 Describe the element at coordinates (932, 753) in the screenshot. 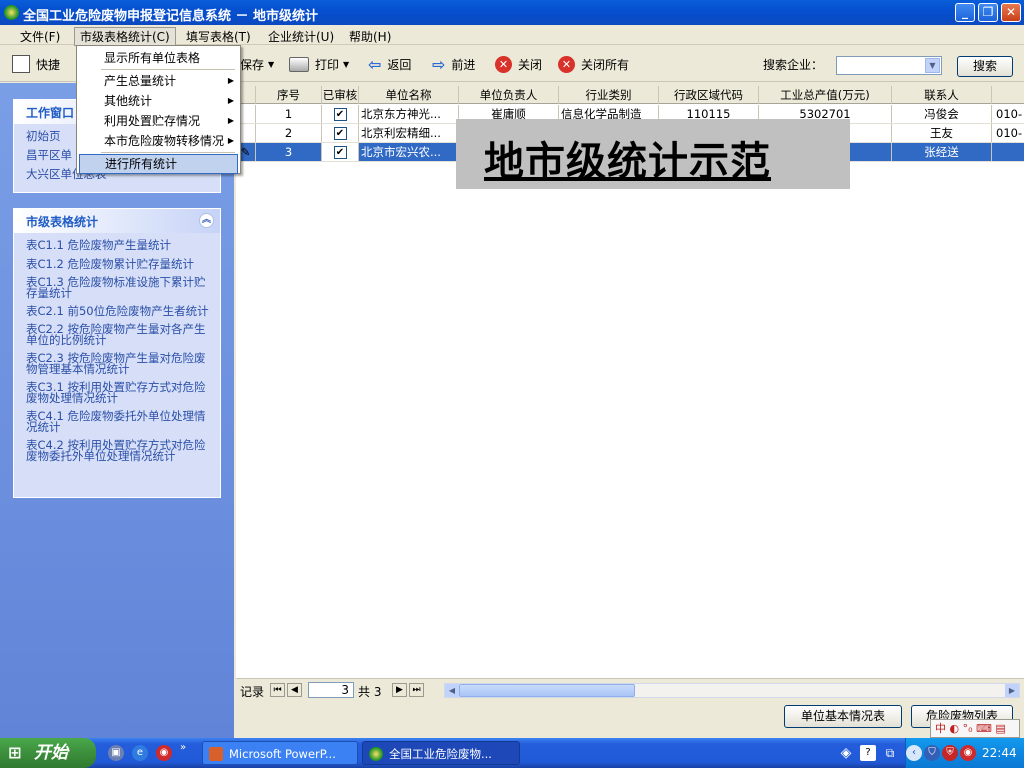

I see `shield-icon: ⛉` at that location.